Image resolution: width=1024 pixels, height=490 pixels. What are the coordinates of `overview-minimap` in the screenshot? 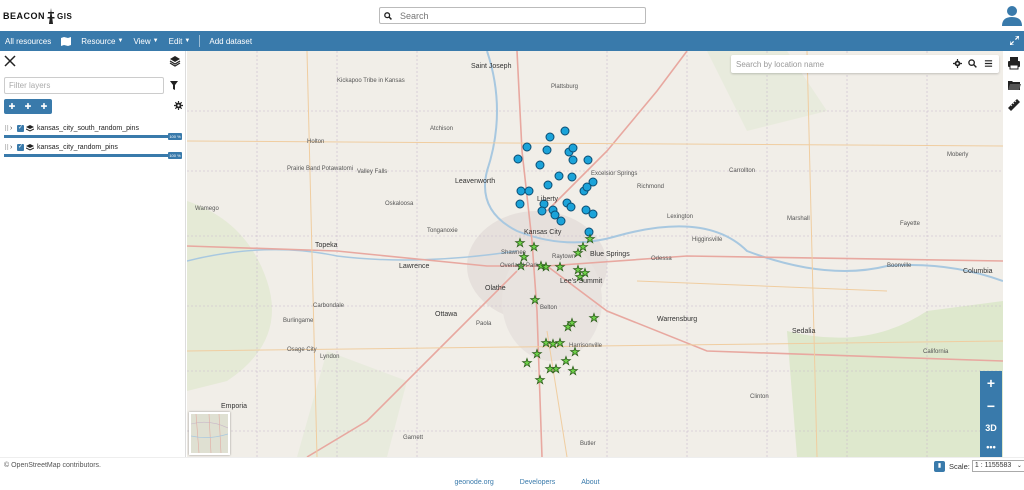 It's located at (209, 433).